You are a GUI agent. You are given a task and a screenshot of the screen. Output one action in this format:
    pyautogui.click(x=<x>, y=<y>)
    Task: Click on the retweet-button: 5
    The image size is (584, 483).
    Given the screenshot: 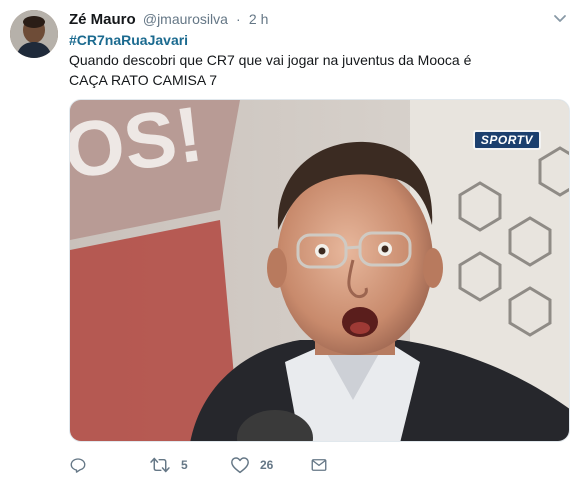 What is the action you would take?
    pyautogui.click(x=168, y=465)
    